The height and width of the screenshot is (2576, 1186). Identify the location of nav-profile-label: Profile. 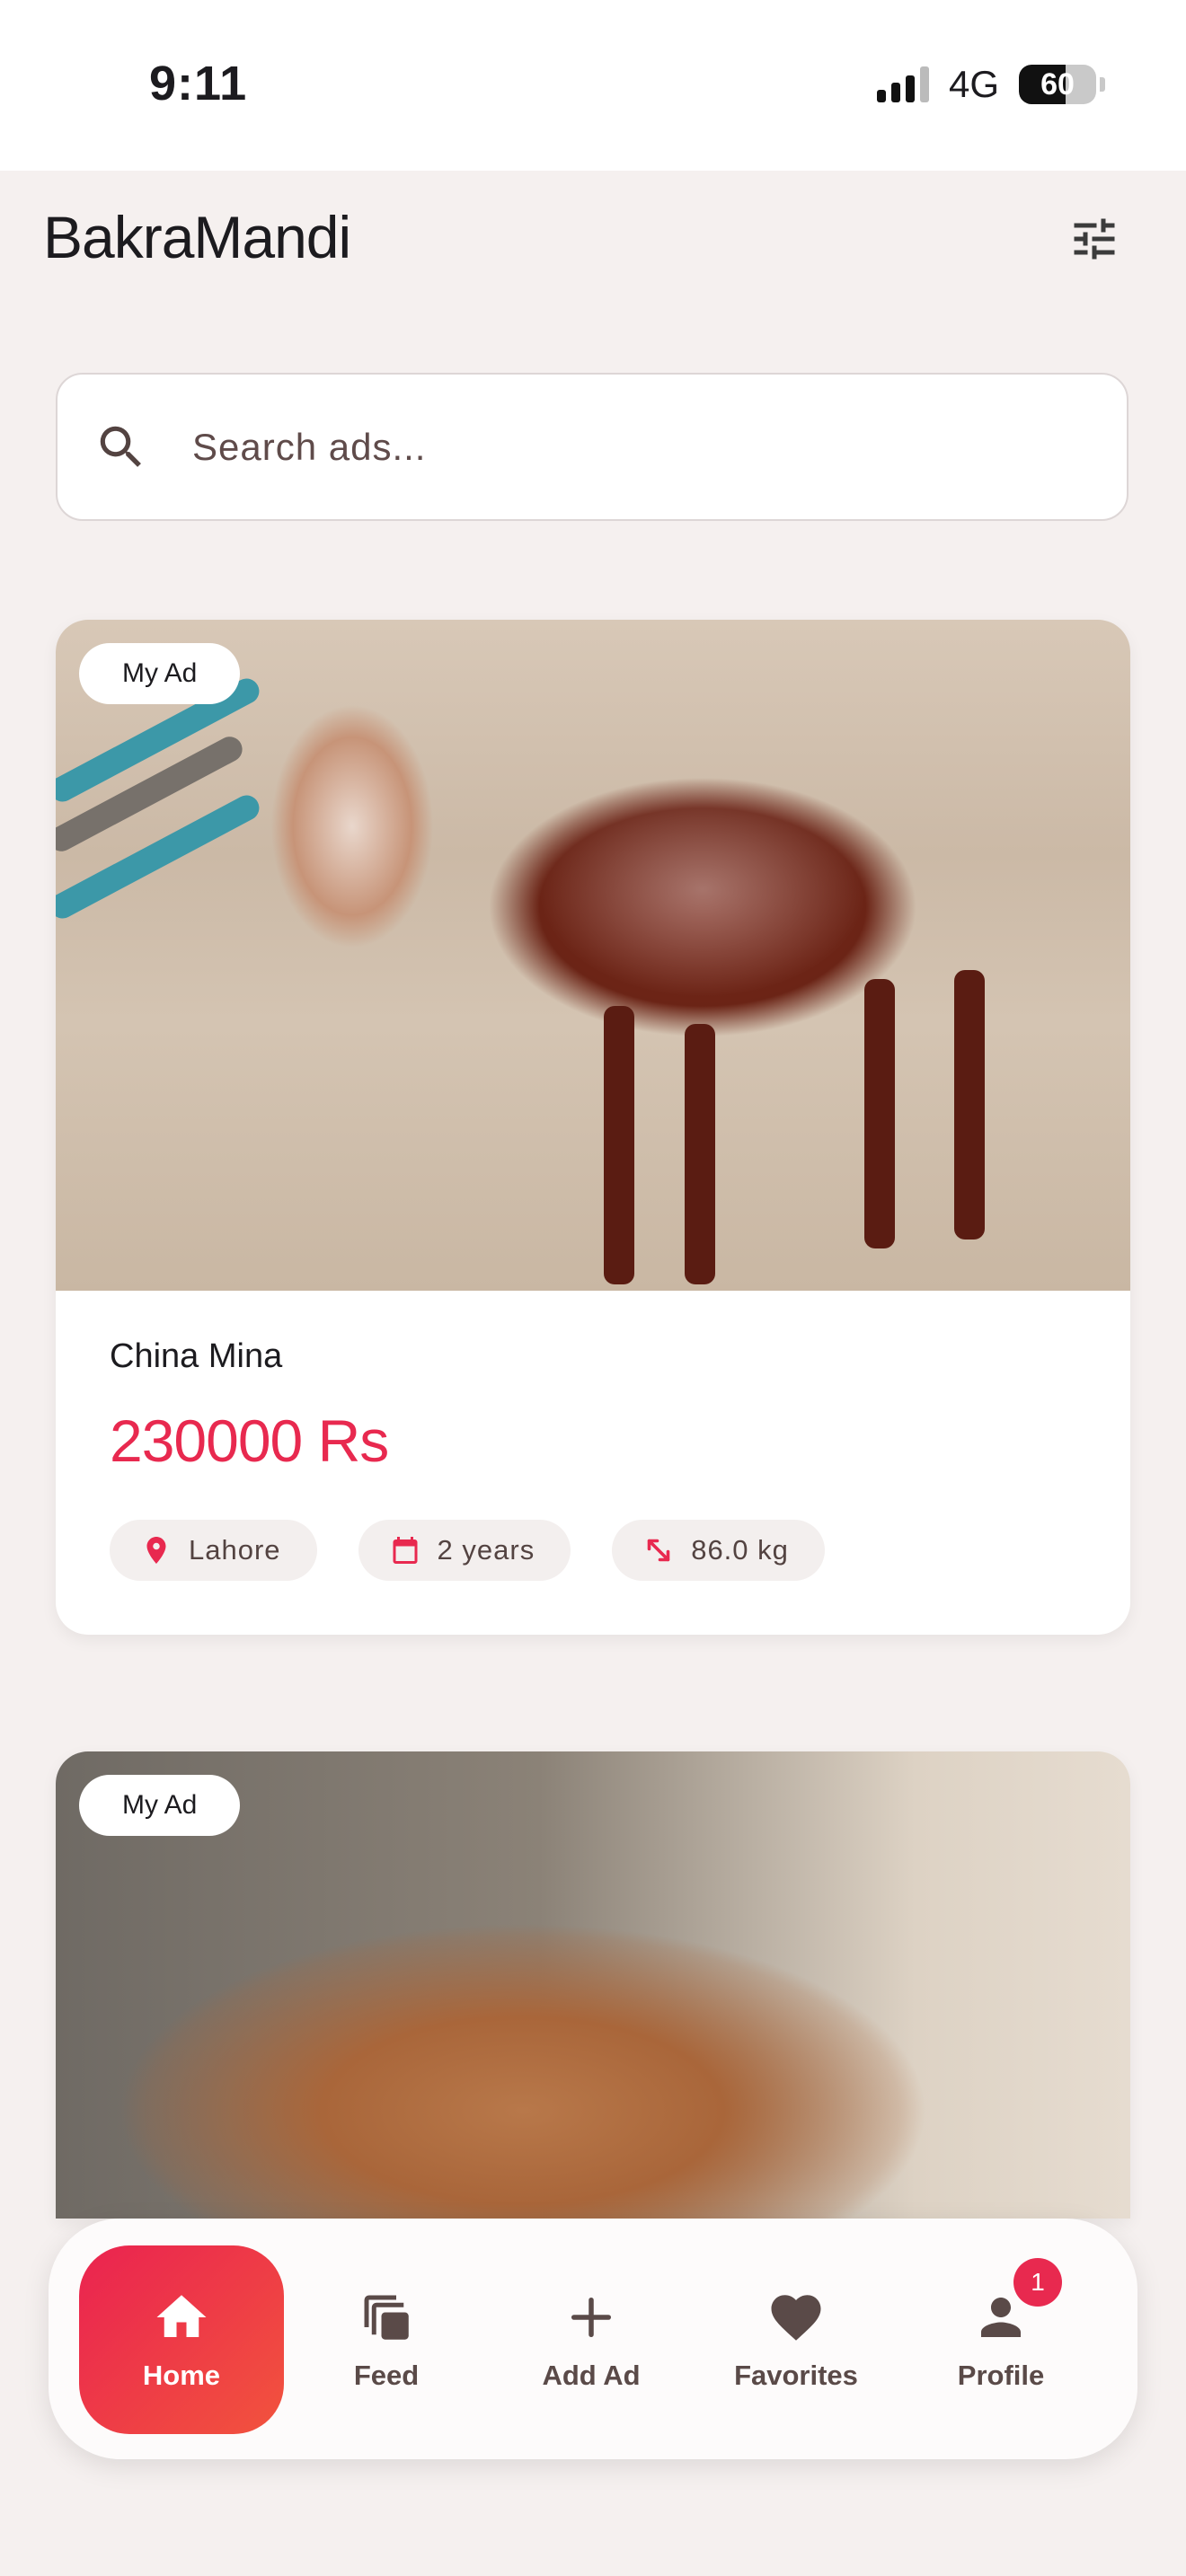
(1001, 2375).